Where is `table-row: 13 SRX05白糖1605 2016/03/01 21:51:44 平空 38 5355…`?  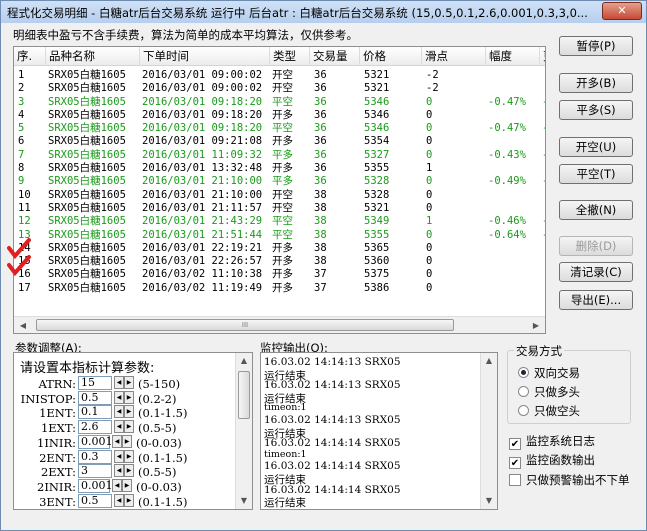
table-row: 13 SRX05白糖1605 2016/03/01 21:51:44 平空 38 5355… is located at coordinates (279, 235).